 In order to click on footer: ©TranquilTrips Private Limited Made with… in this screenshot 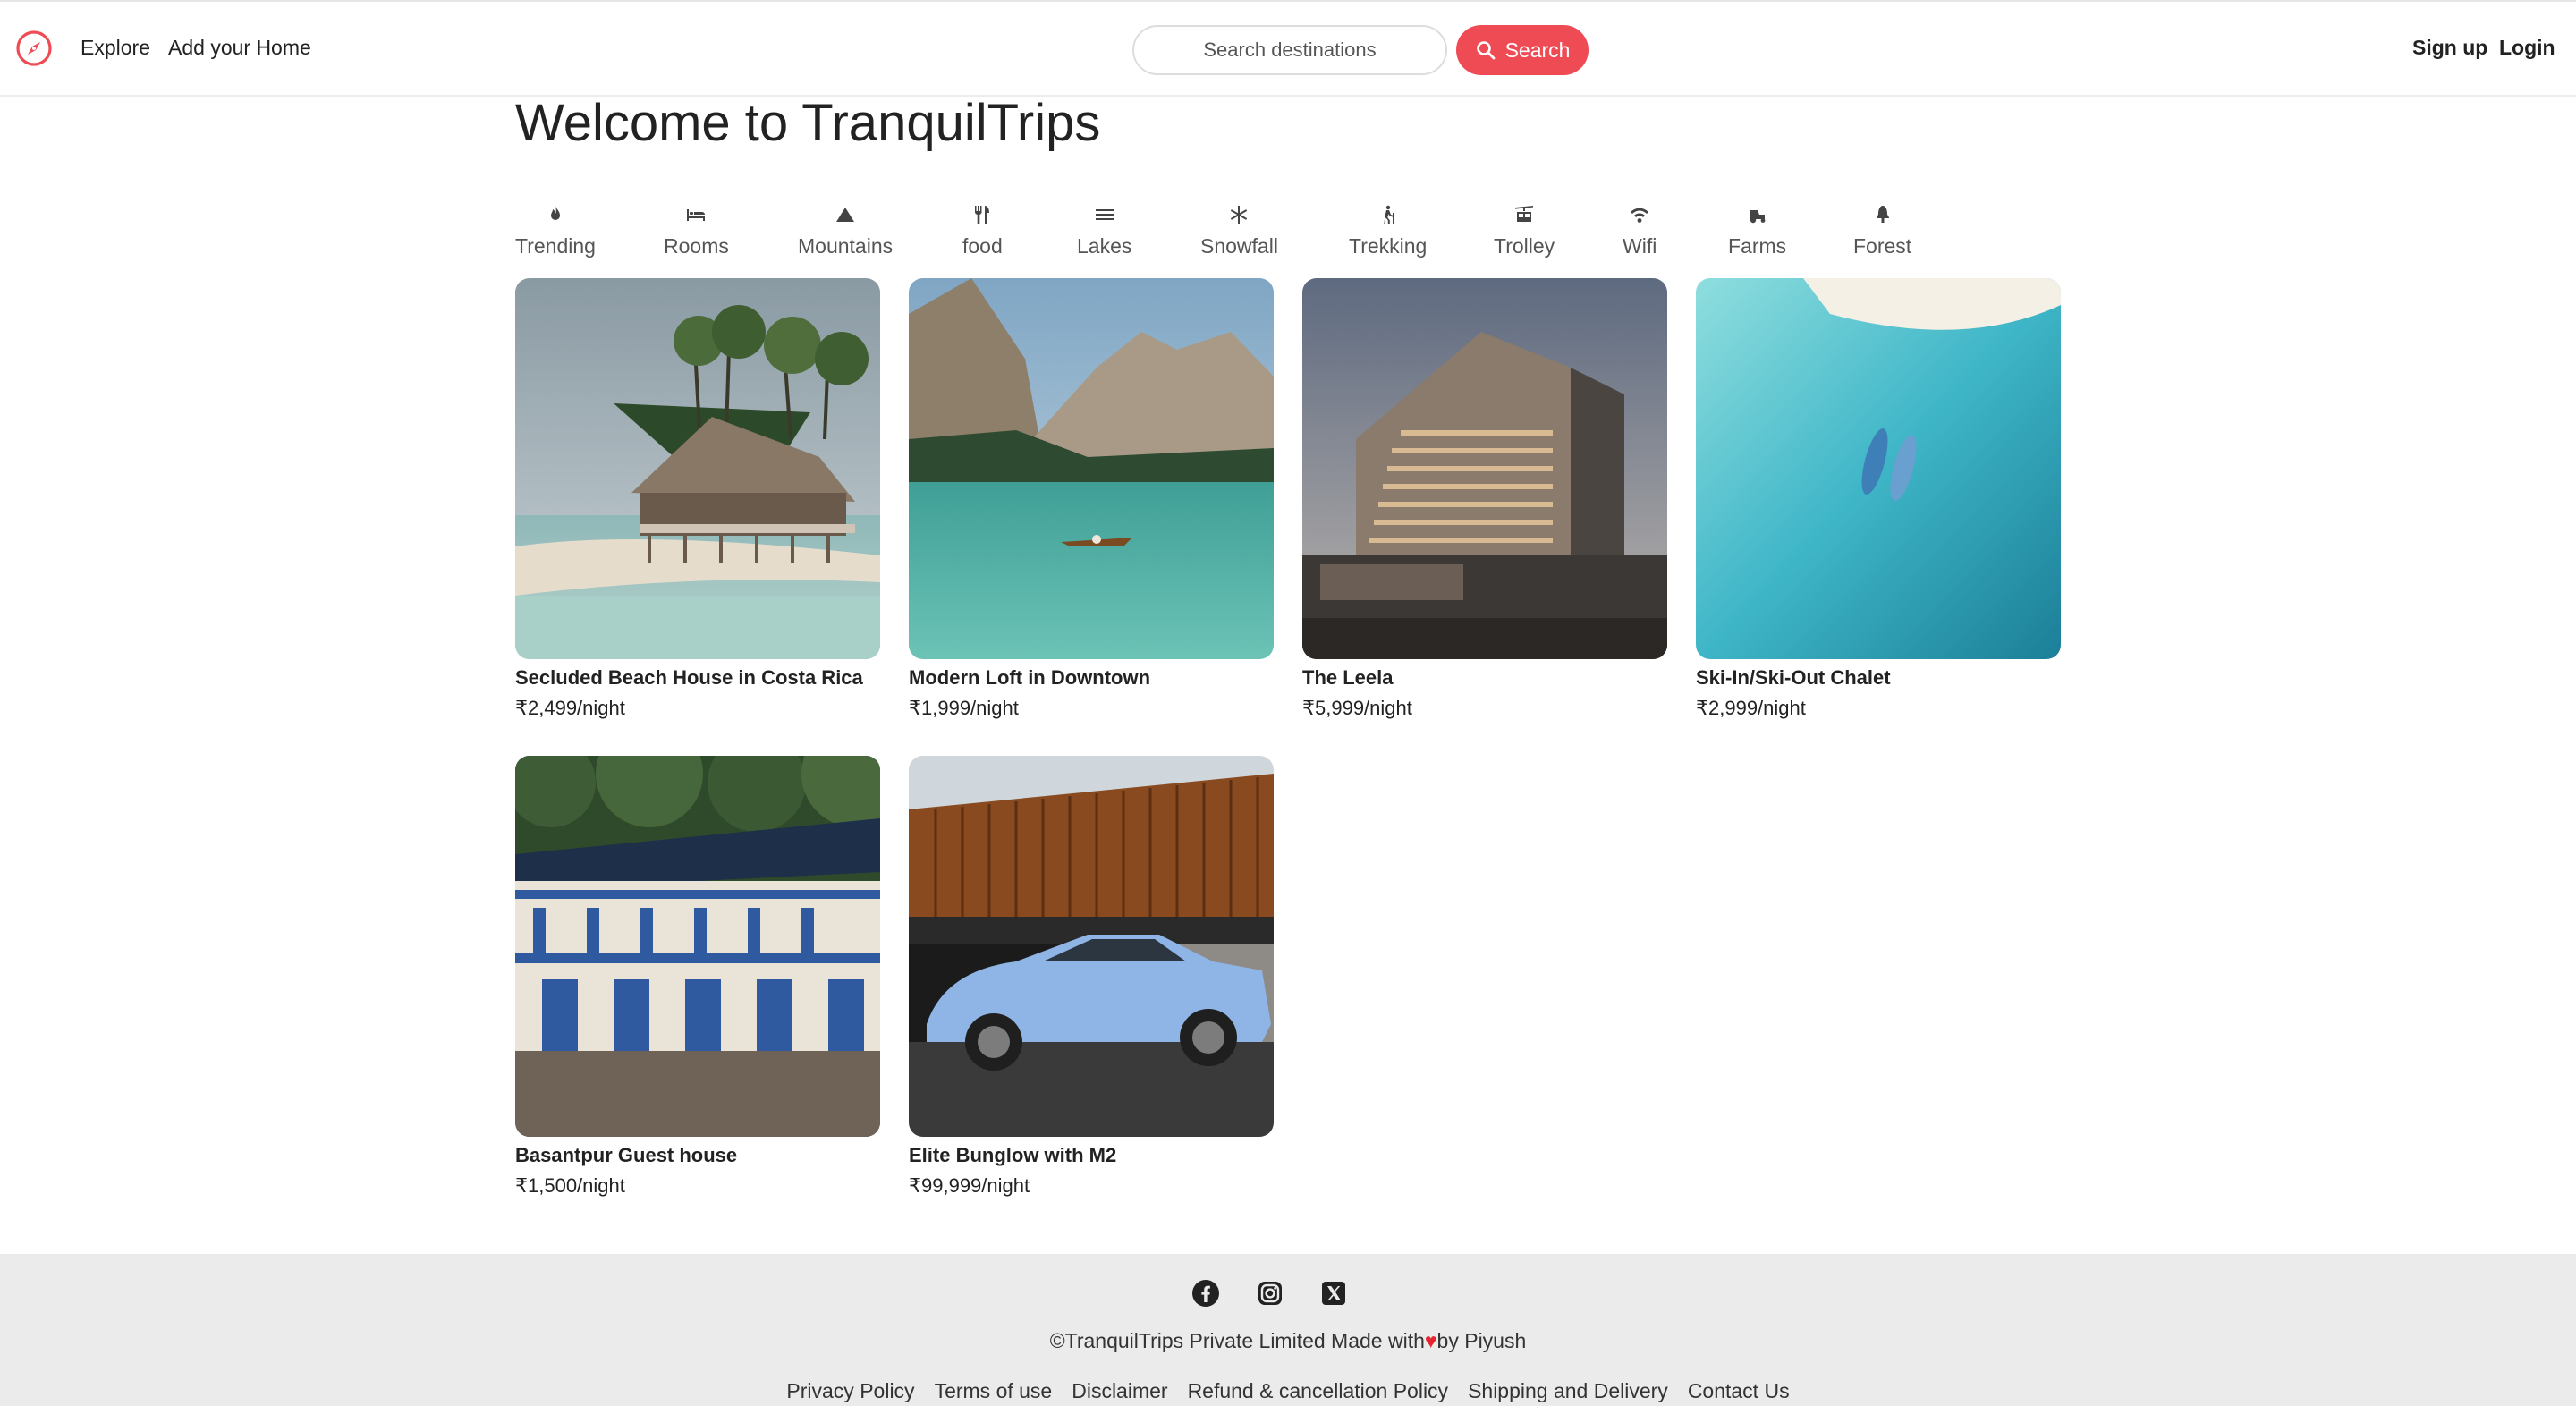, I will do `click(1288, 1330)`.